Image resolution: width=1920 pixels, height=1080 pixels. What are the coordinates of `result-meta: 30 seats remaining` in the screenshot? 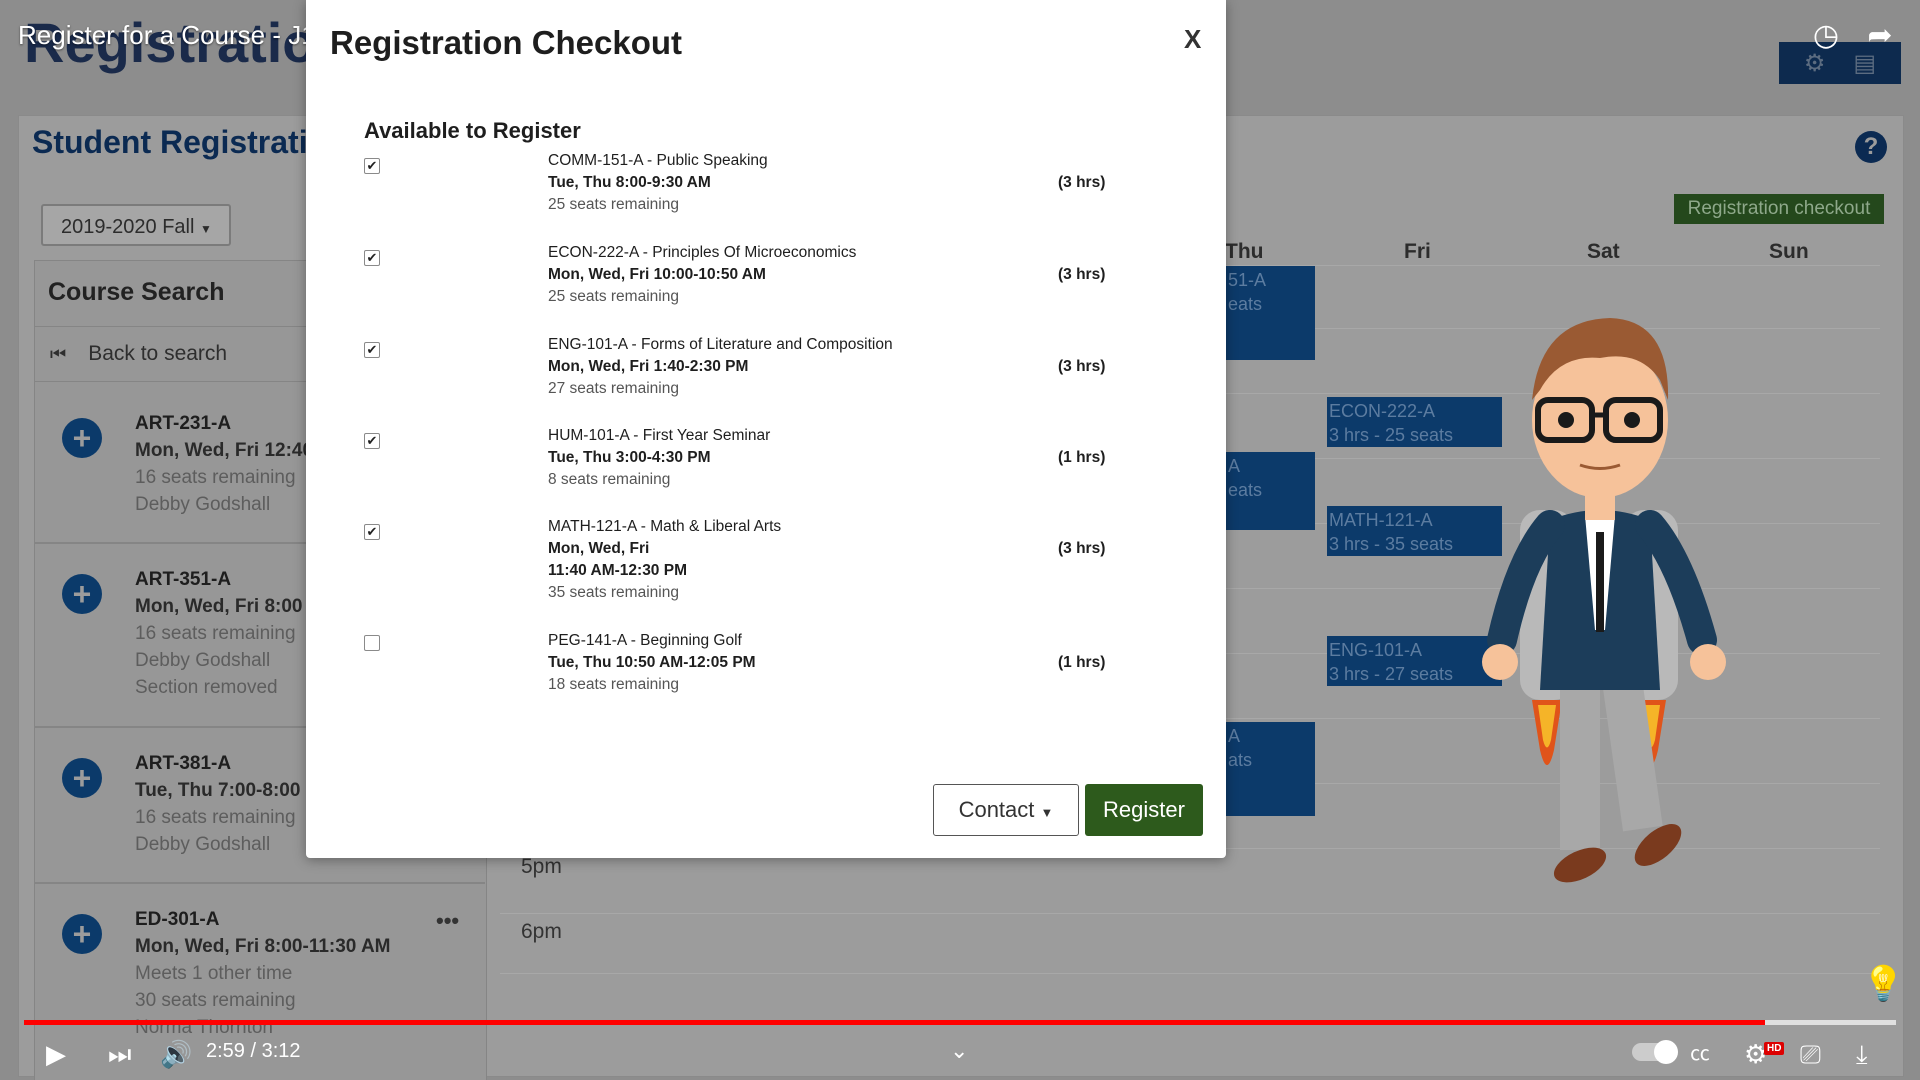 It's located at (215, 1000).